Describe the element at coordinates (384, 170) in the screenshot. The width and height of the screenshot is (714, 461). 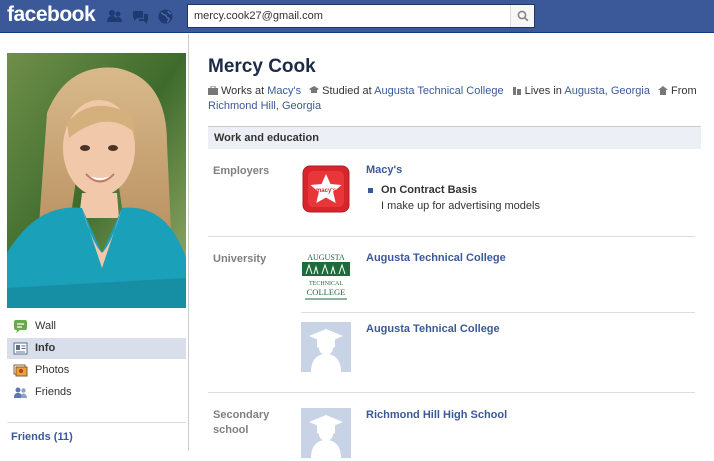
I see `employer-name: Macy's` at that location.